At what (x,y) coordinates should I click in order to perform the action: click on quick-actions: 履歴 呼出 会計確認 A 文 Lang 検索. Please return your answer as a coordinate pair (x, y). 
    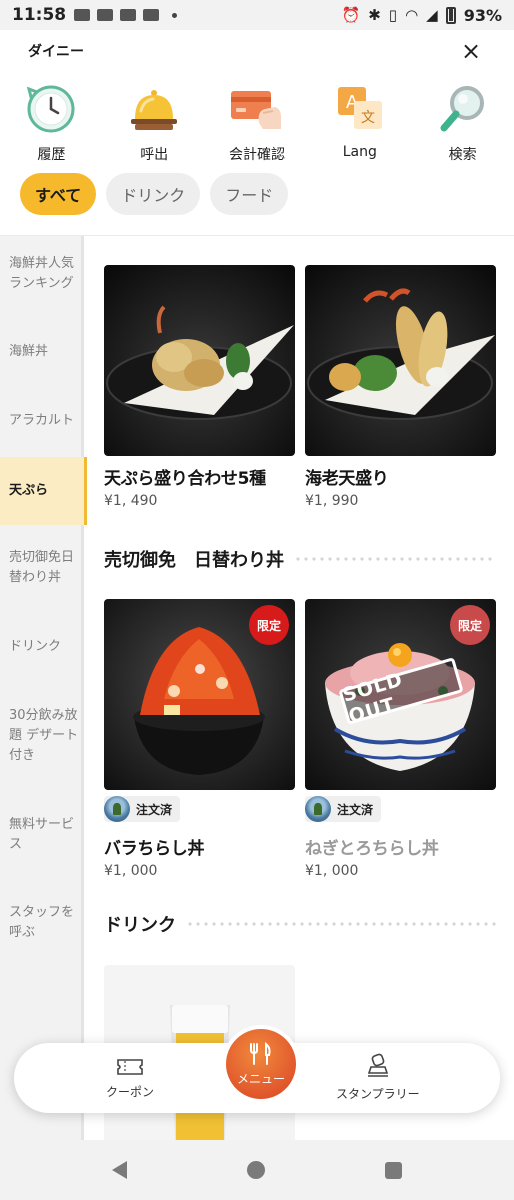
    Looking at the image, I should click on (257, 124).